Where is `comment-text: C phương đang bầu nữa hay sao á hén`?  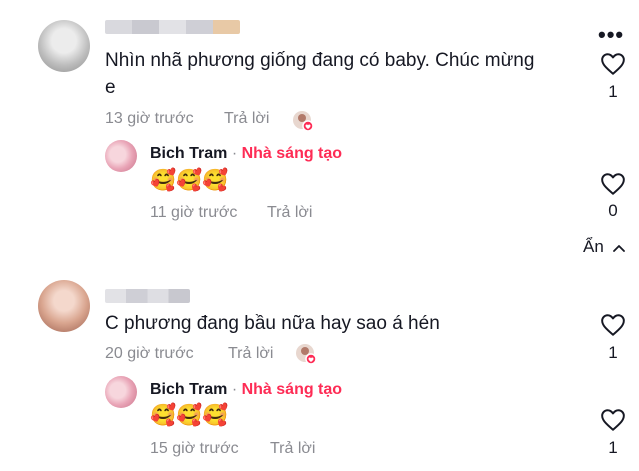
comment-text: C phương đang bầu nữa hay sao á hén is located at coordinates (272, 323).